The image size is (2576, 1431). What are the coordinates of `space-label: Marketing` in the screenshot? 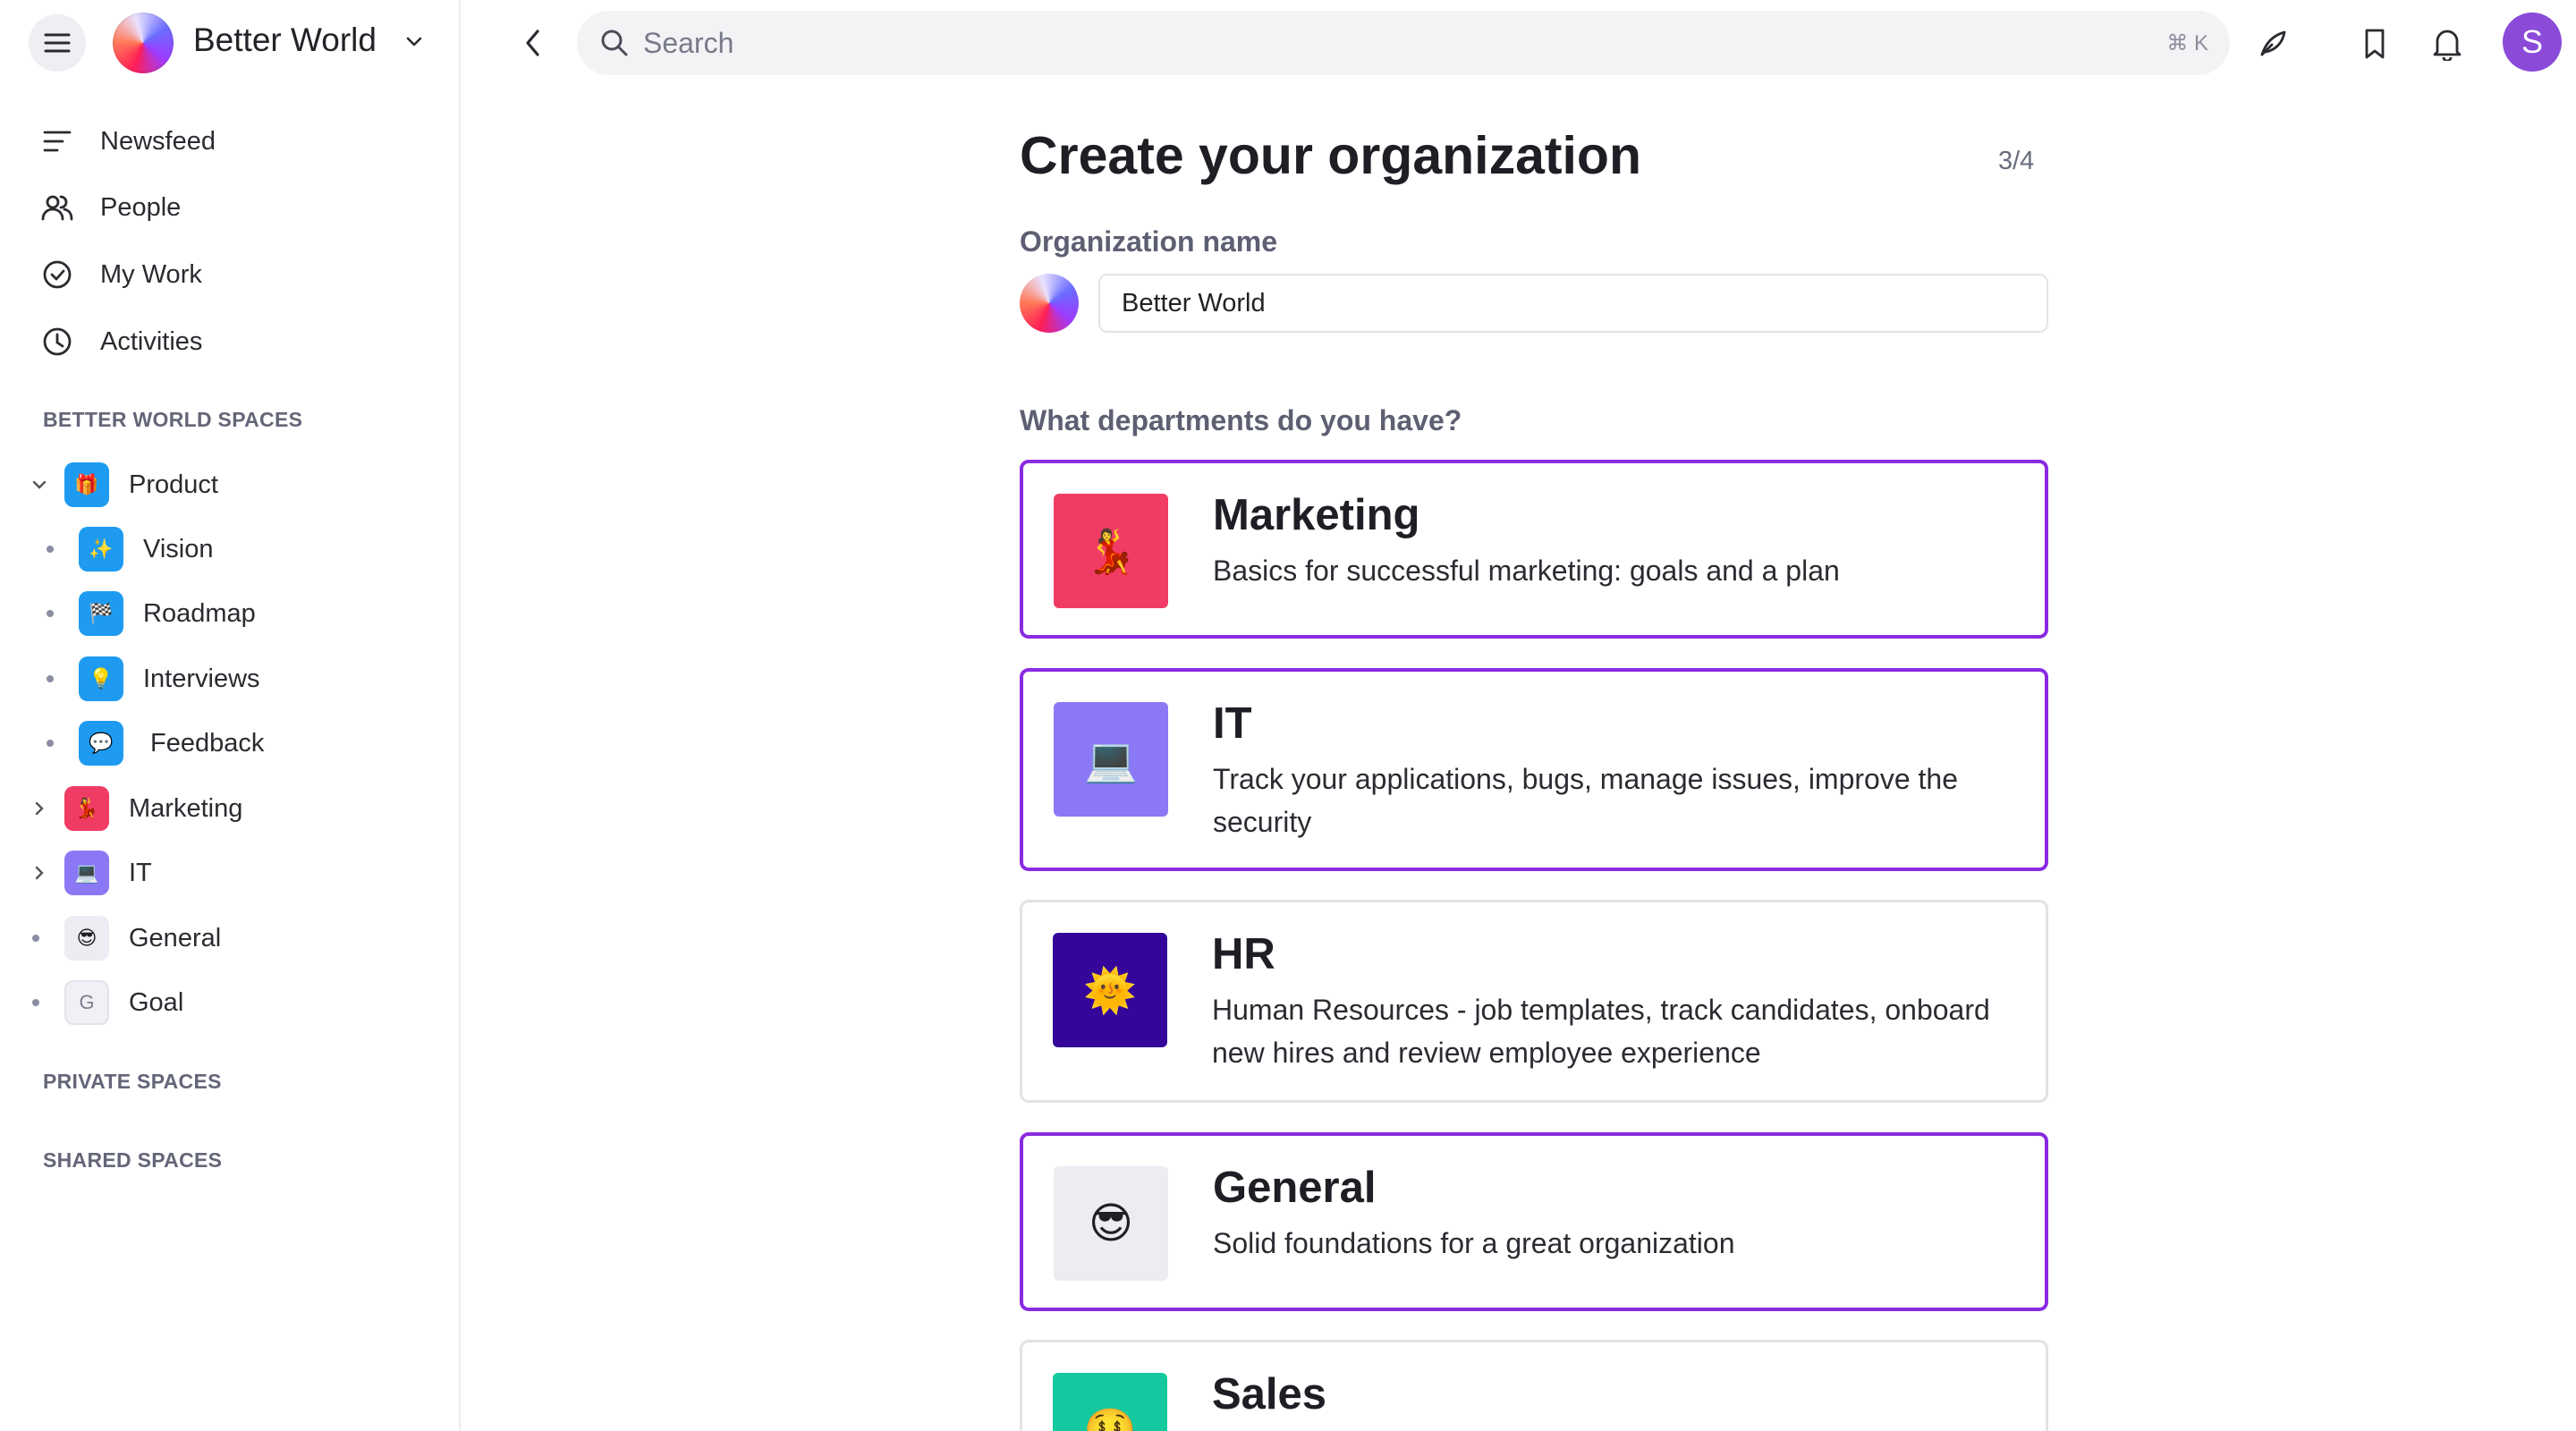 It's located at (186, 808).